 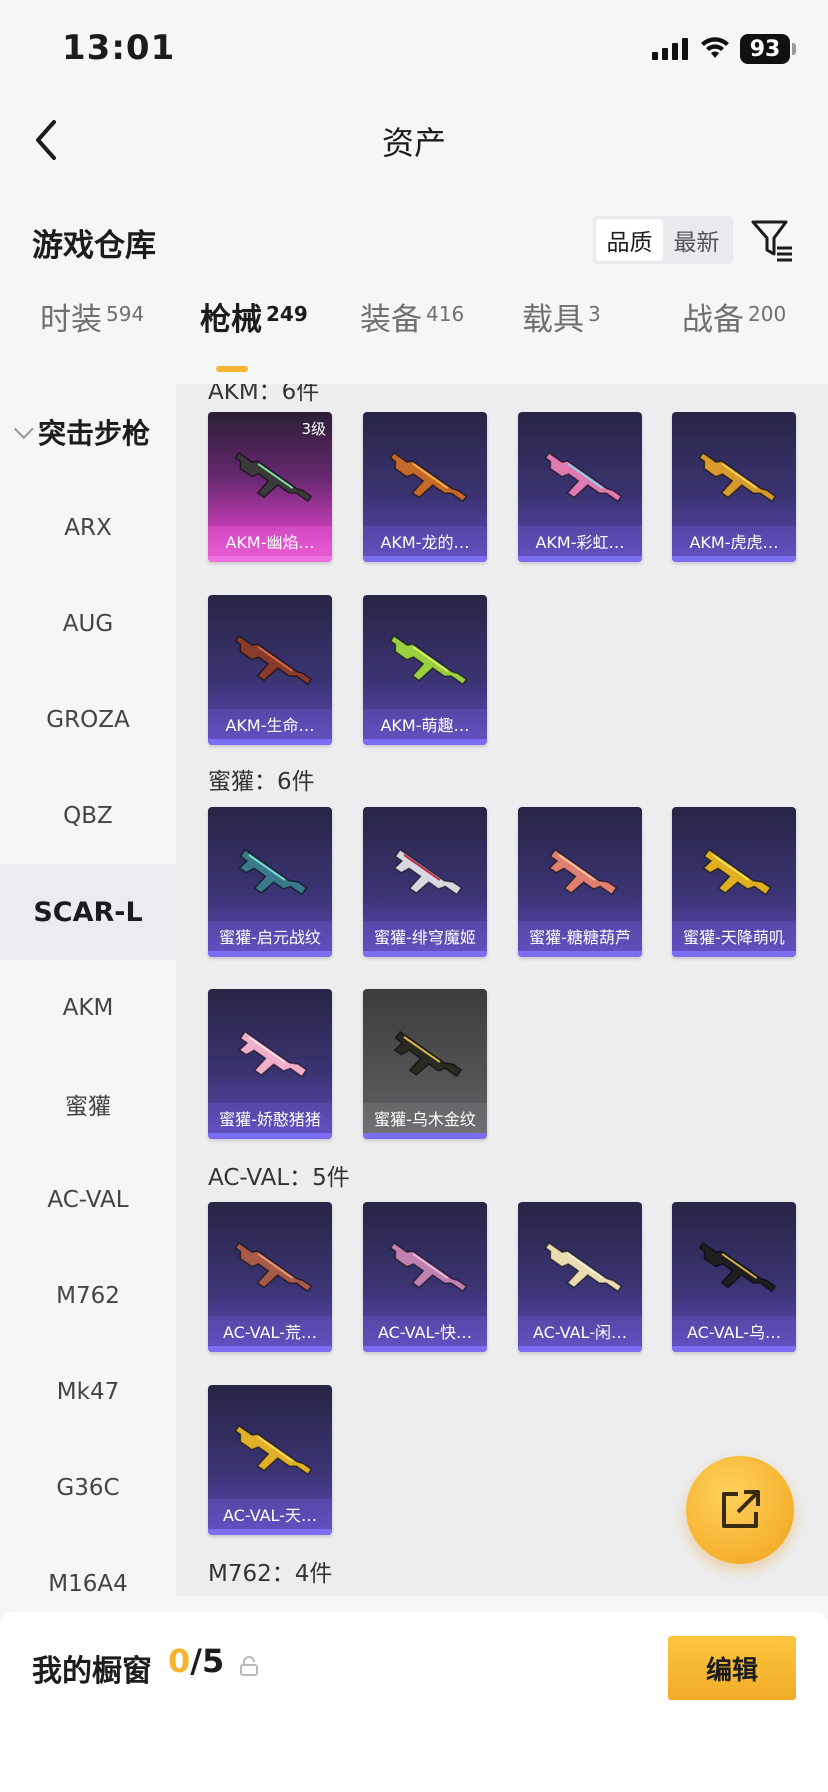 I want to click on sort-quality-button: 品质, so click(x=629, y=240).